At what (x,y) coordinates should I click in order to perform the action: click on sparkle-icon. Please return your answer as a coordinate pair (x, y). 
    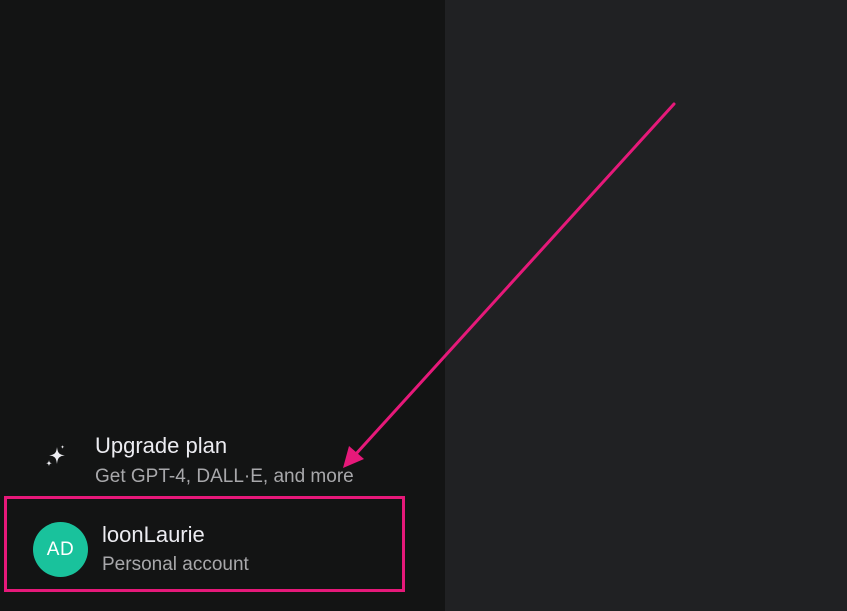
    Looking at the image, I should click on (56, 456).